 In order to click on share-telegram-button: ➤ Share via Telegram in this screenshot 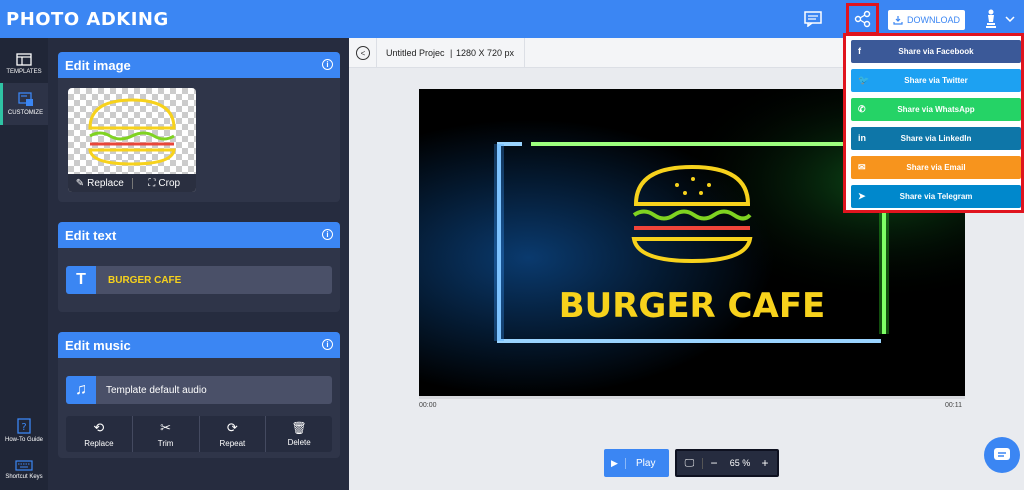, I will do `click(936, 196)`.